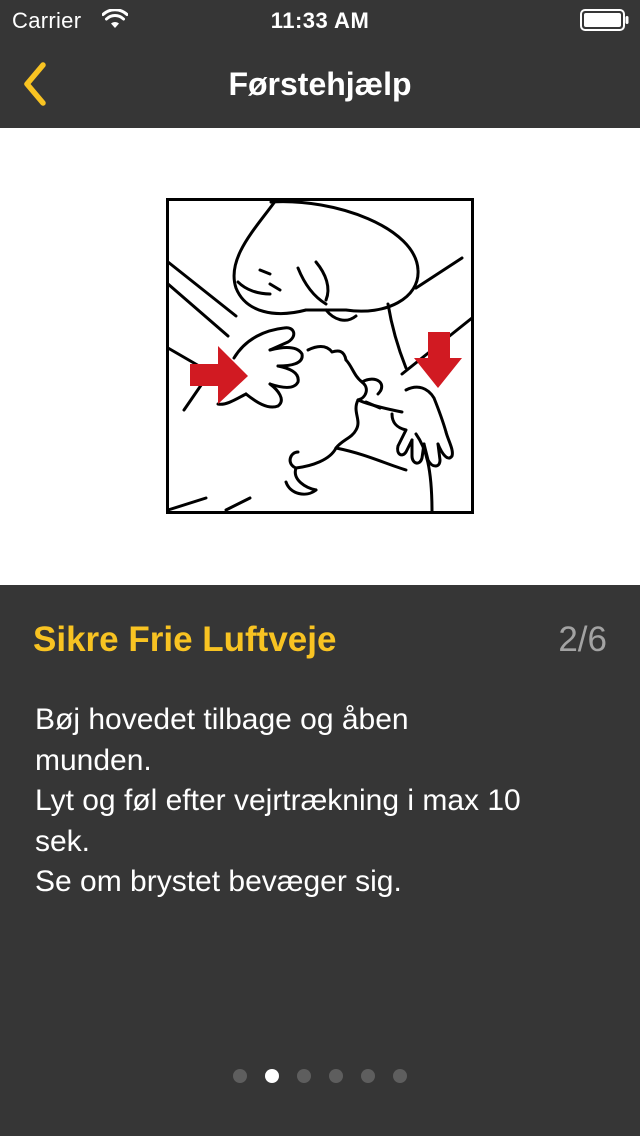 The width and height of the screenshot is (640, 1136). Describe the element at coordinates (63, 841) in the screenshot. I see `step-line: sek.` at that location.